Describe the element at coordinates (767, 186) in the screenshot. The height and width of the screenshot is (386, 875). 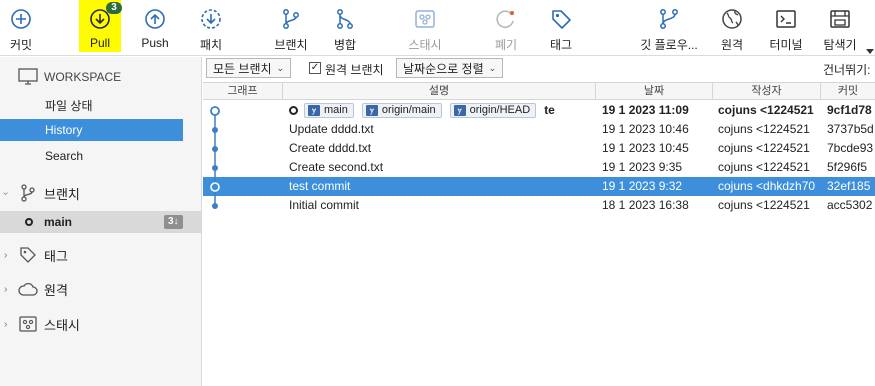
I see `commit-author: cojuns <dhkdzh70` at that location.